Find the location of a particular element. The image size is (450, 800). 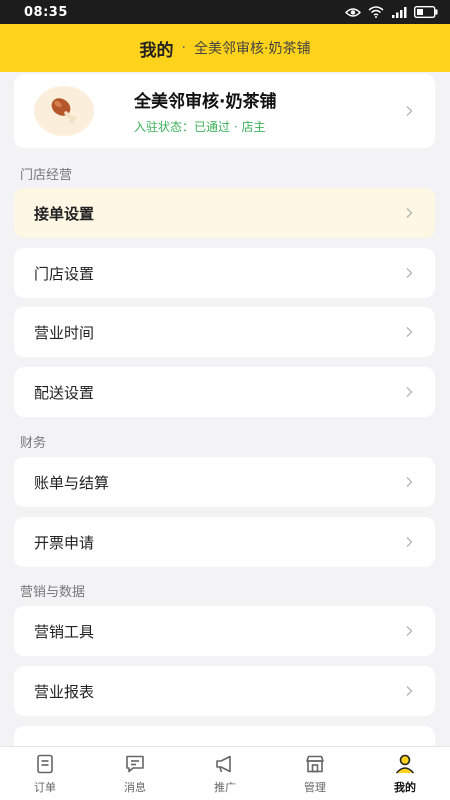

status-time: 08:35 is located at coordinates (46, 12).